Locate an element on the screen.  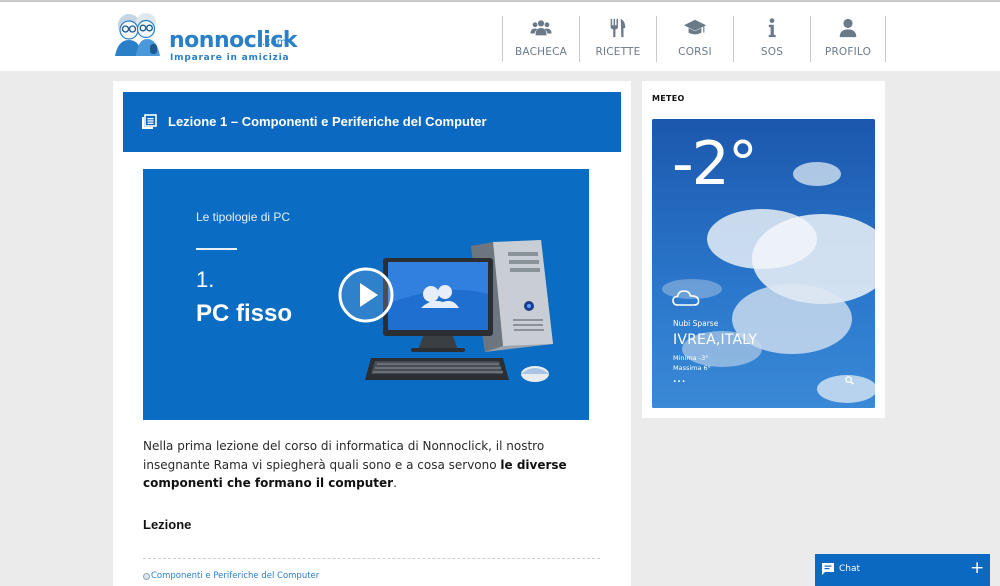
chat-expand-button: + is located at coordinates (977, 568).